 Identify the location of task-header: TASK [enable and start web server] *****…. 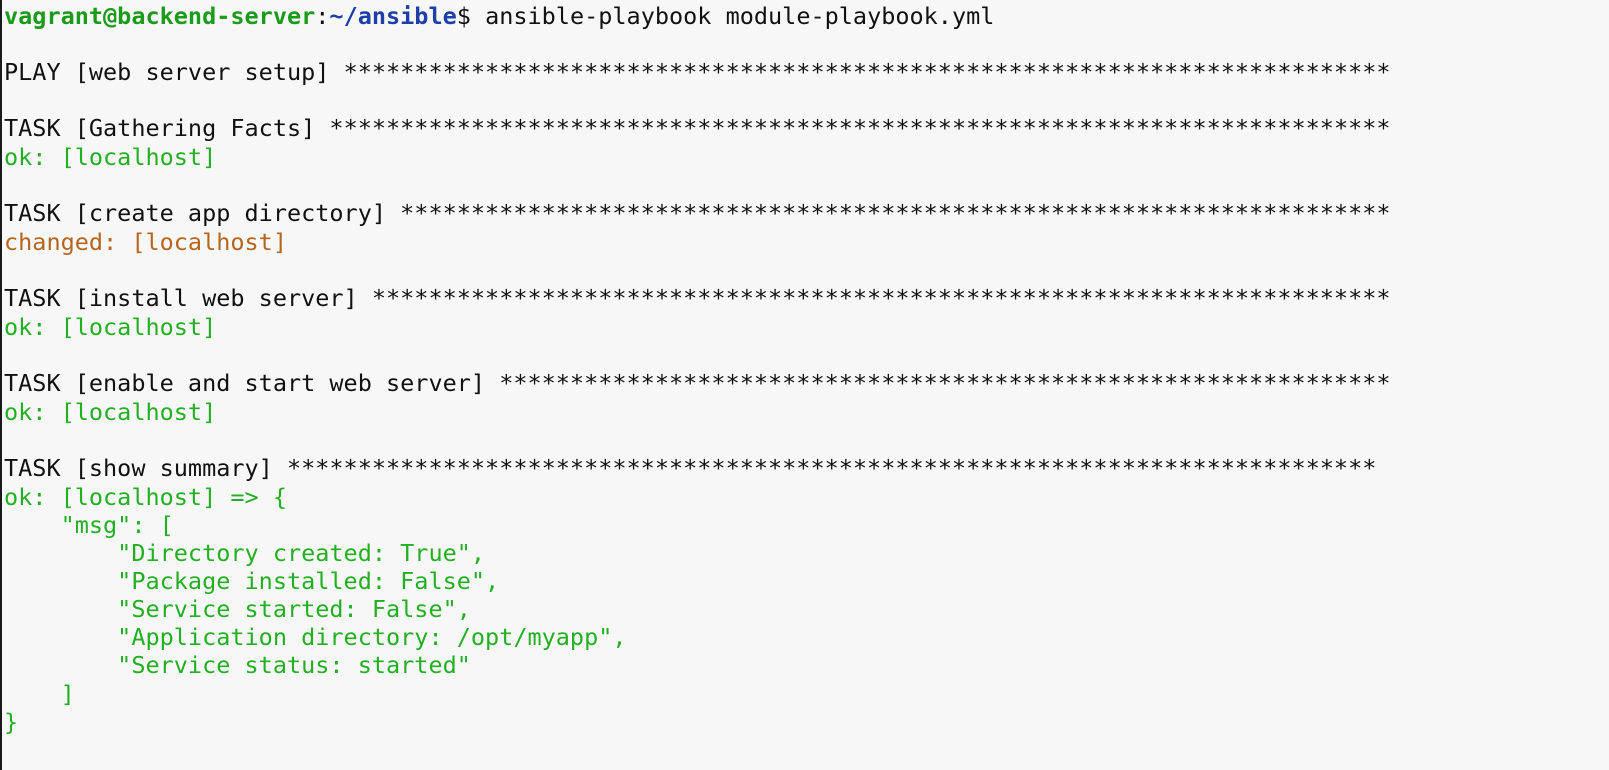
(697, 383).